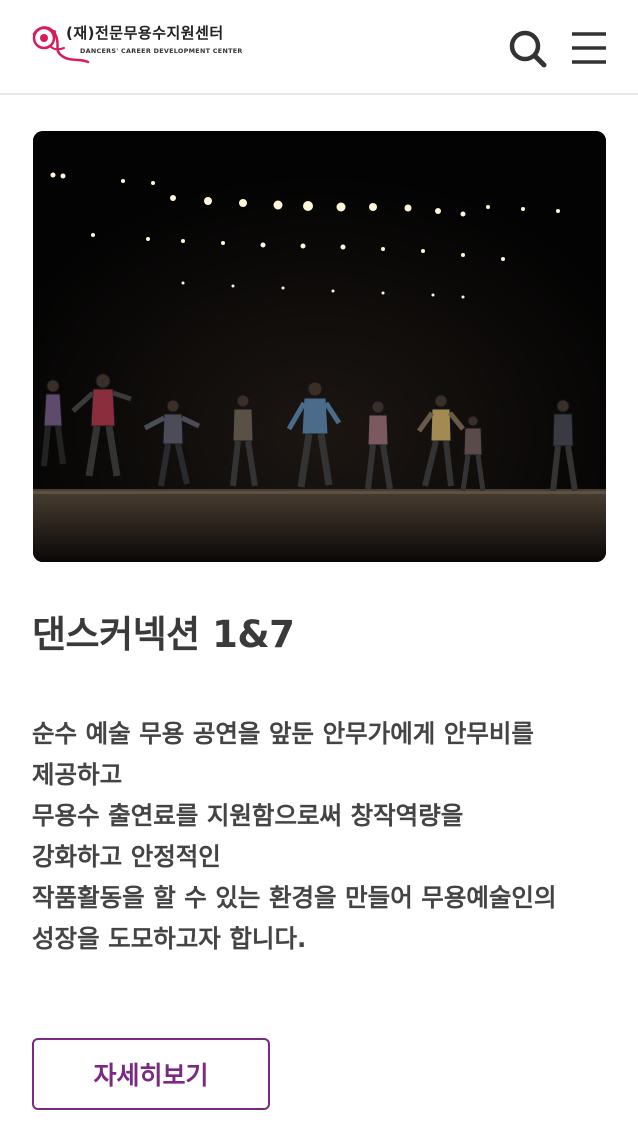 This screenshot has width=638, height=1134. Describe the element at coordinates (126, 856) in the screenshot. I see `description-line: 강화하고 안정적인` at that location.